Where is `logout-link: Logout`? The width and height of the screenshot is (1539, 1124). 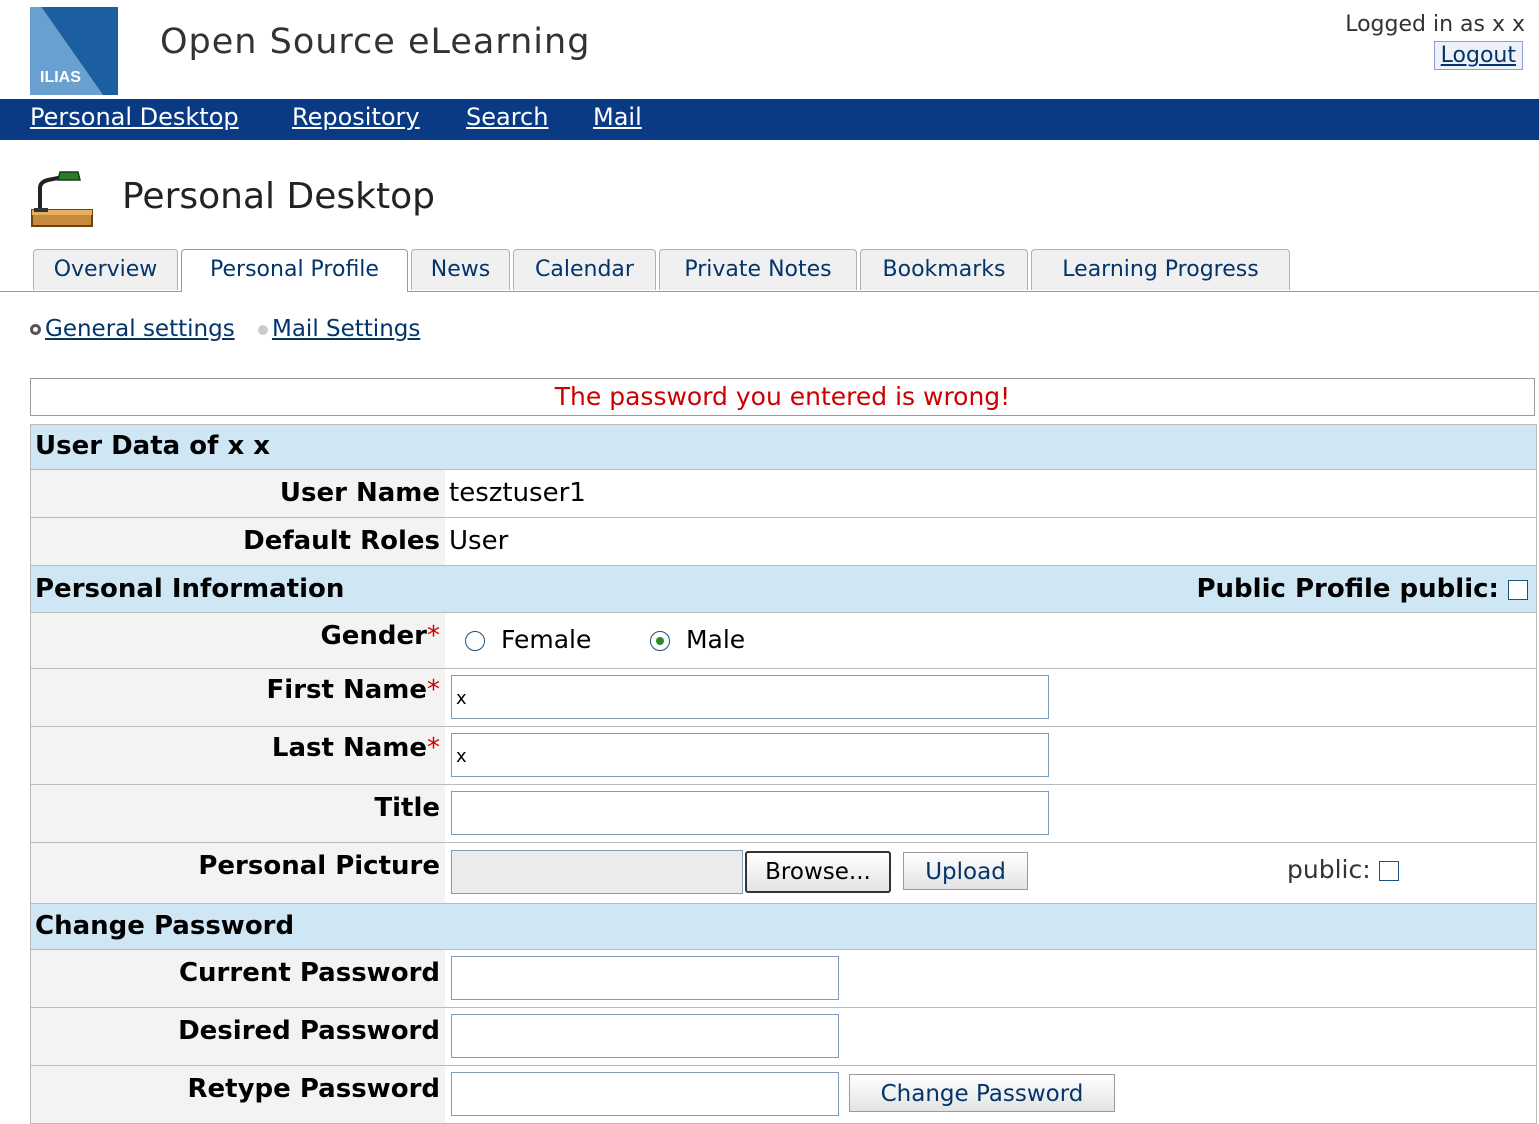 logout-link: Logout is located at coordinates (1478, 55).